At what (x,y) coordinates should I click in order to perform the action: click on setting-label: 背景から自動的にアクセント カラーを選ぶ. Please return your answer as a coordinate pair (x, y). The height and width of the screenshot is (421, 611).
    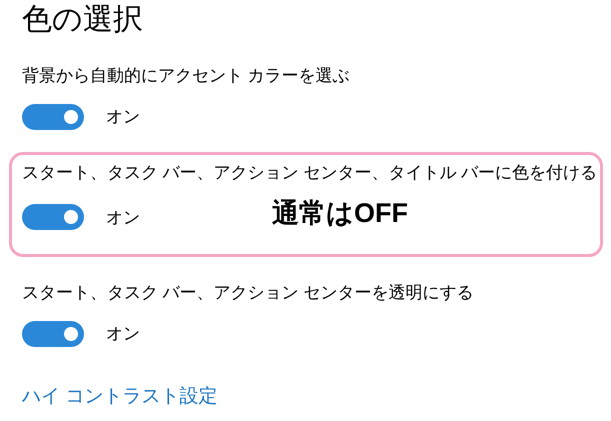
    Looking at the image, I should click on (186, 76).